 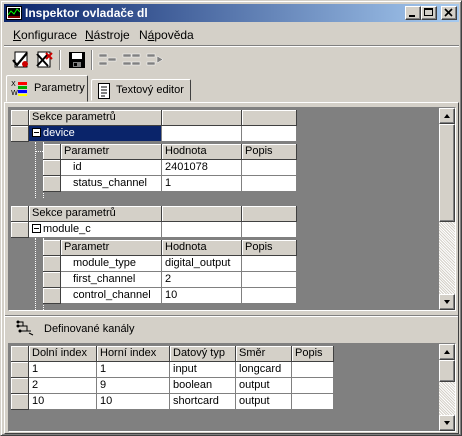 I want to click on check-document-icon, so click(x=20, y=59).